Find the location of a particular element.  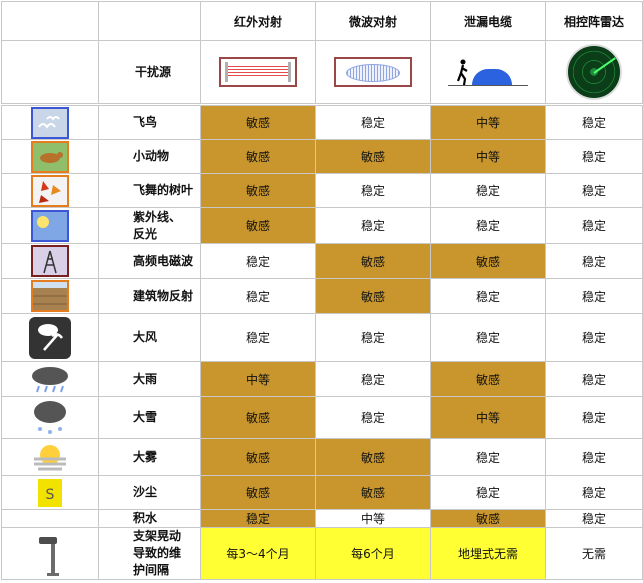

table-row: 大雨 中等 稳定 敏感 稳定 is located at coordinates (322, 379).